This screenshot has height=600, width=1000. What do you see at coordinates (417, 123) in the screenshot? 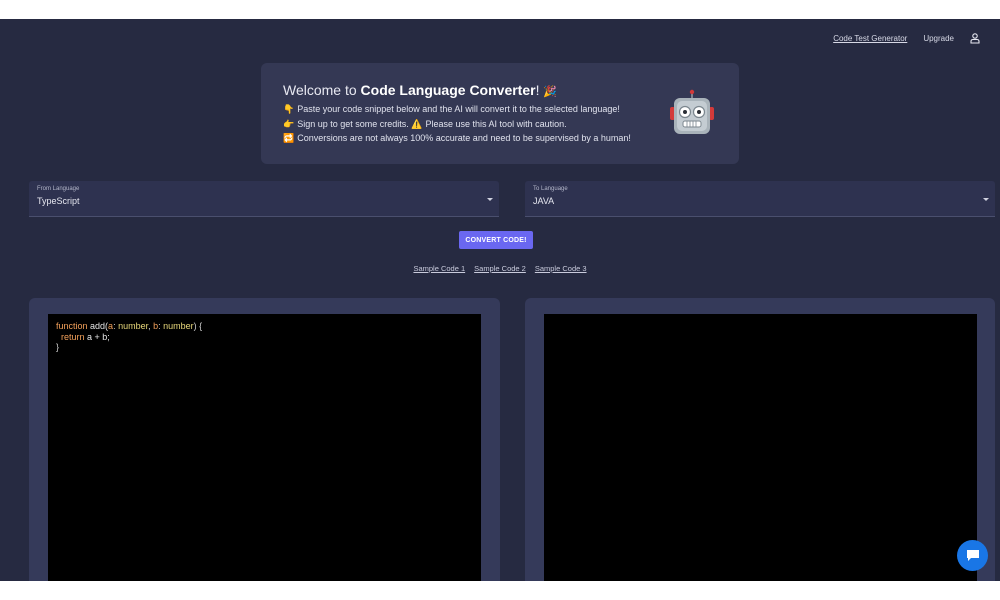
I see `warning-icon: ⚠️` at bounding box center [417, 123].